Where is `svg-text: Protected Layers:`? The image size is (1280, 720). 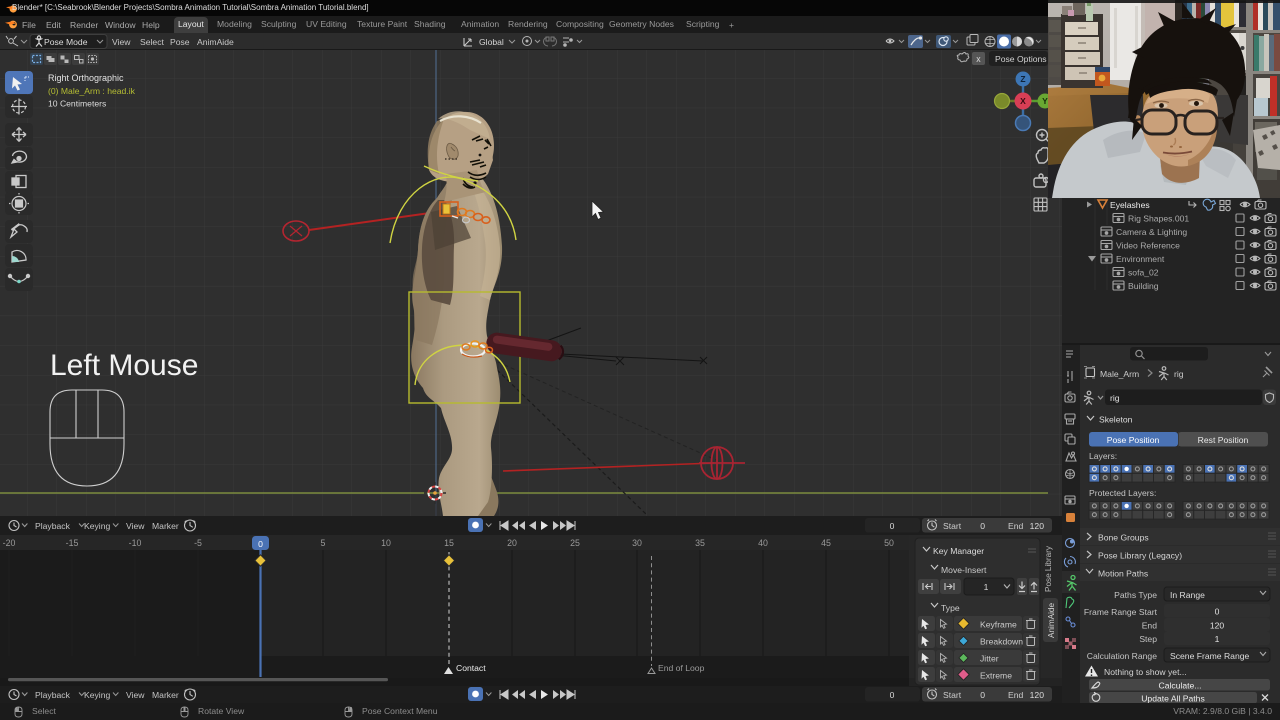 svg-text: Protected Layers: is located at coordinates (1122, 493).